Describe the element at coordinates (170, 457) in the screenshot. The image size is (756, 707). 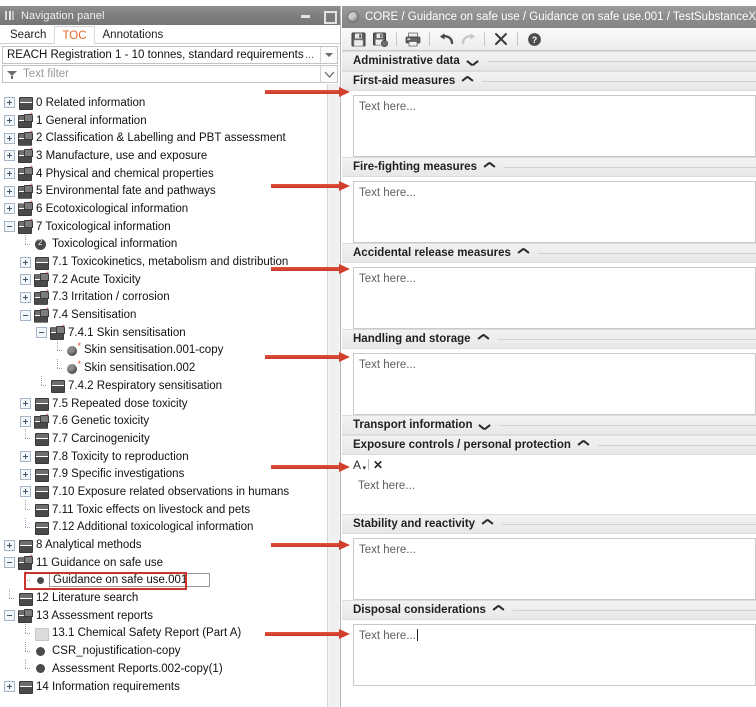
I see `toc-item: 7.8 Toxicity to reproduction` at that location.